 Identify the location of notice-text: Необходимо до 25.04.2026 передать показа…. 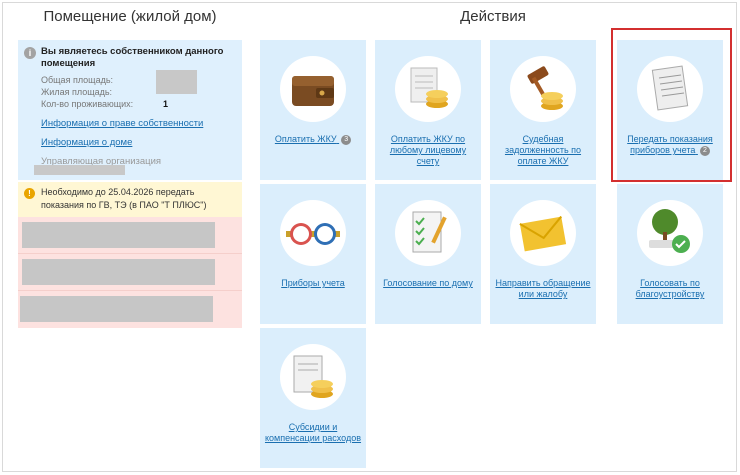
(124, 198).